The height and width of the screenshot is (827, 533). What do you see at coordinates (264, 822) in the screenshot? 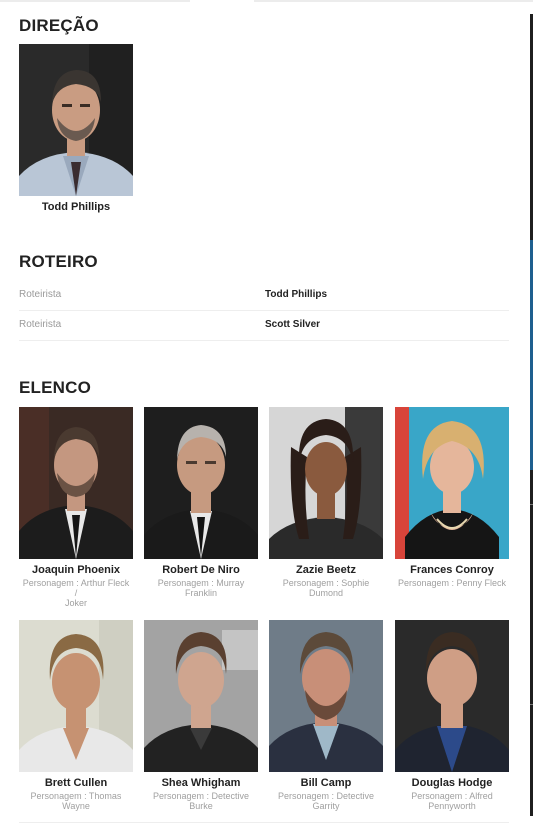
I see `section-divider` at bounding box center [264, 822].